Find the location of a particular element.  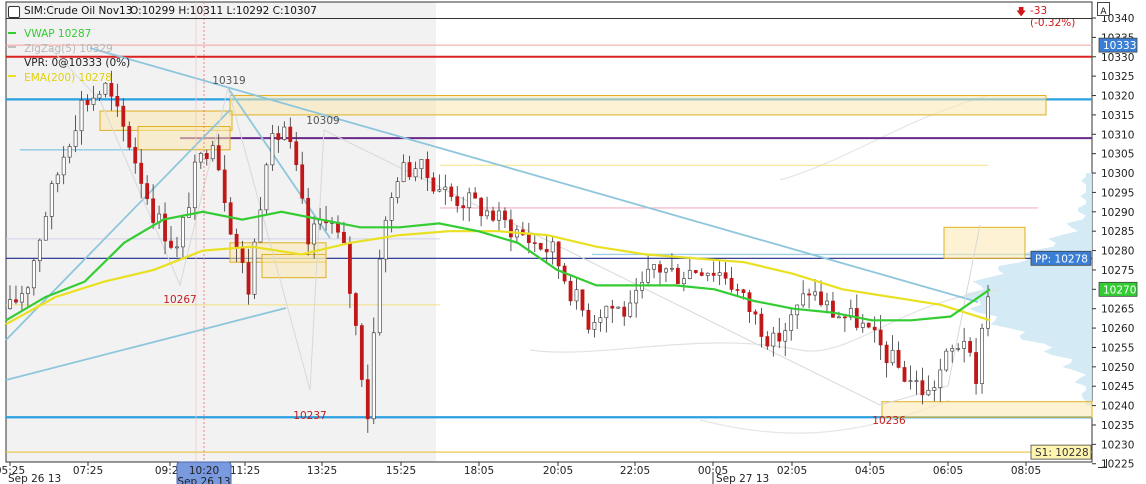

legend-ema: EMA(200) 10278 is located at coordinates (69, 75).